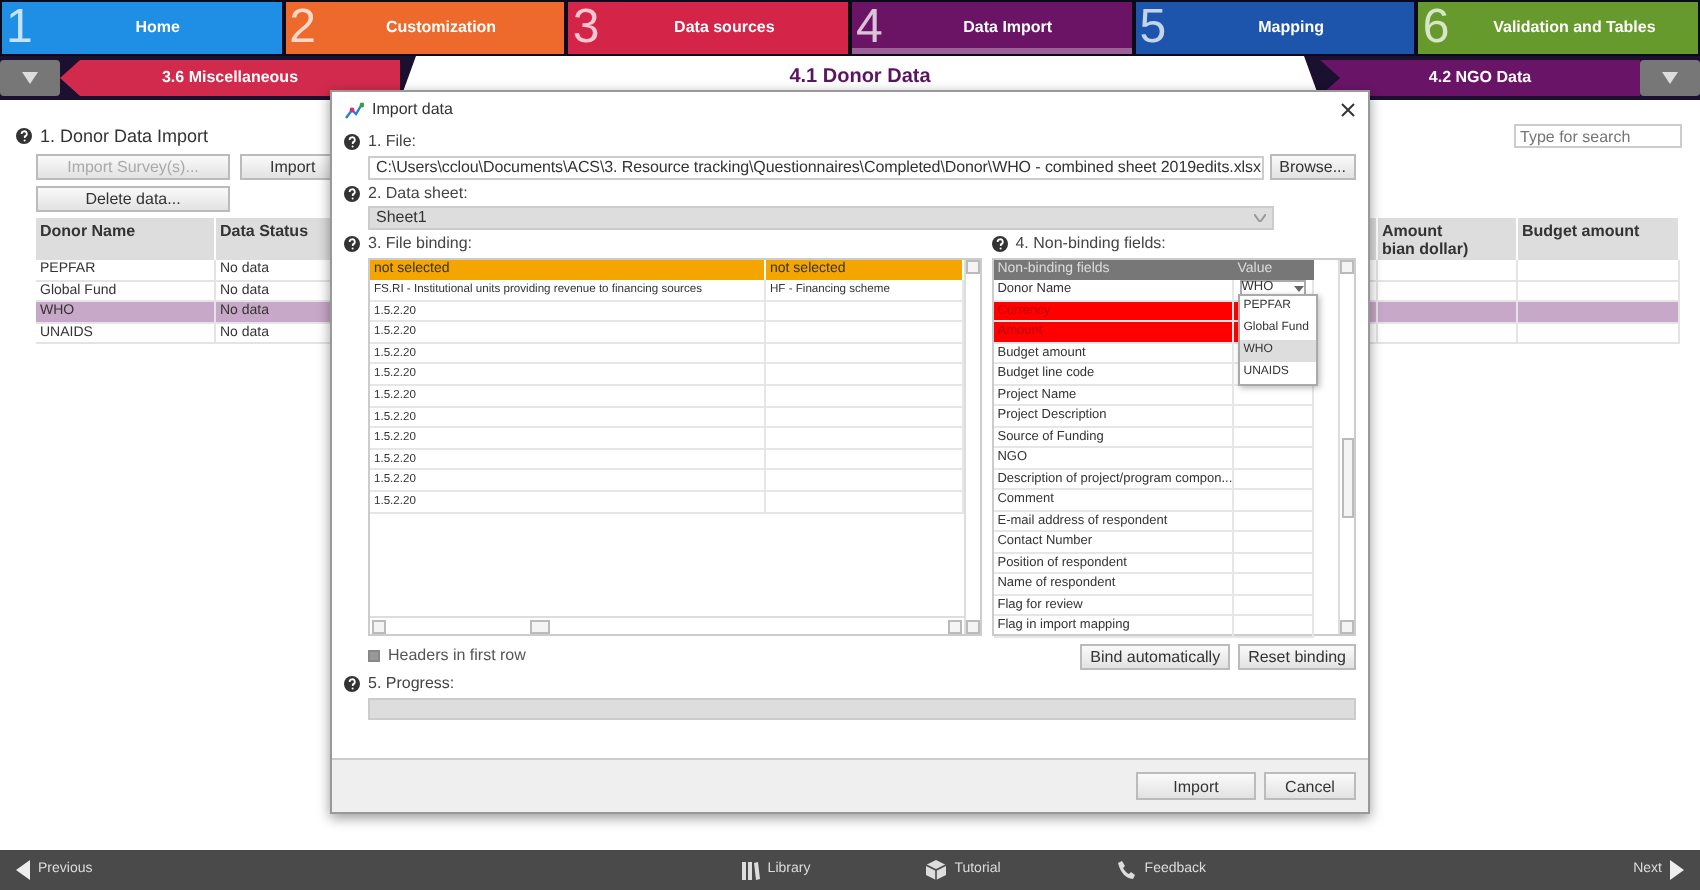 The height and width of the screenshot is (890, 1700). What do you see at coordinates (1090, 244) in the screenshot?
I see `field-label: 4. Non-binding fields:` at bounding box center [1090, 244].